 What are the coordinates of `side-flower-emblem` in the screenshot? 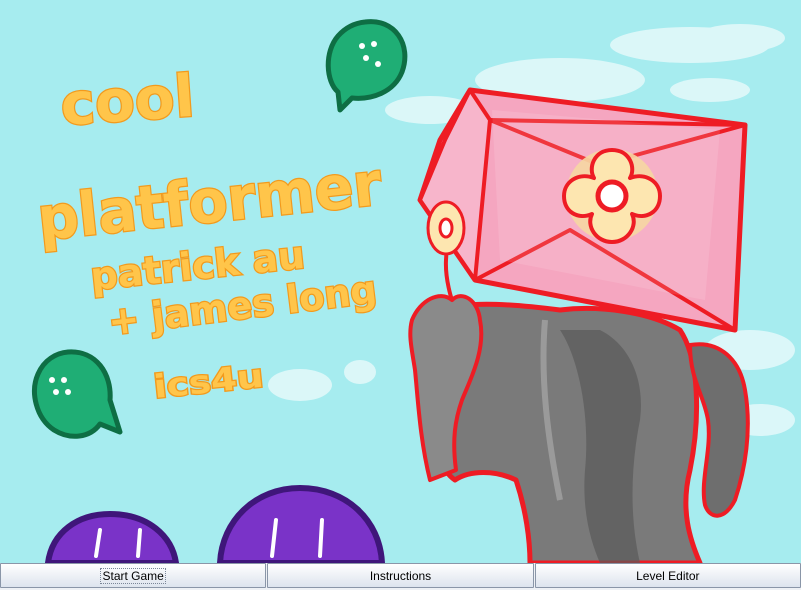 It's located at (446, 228).